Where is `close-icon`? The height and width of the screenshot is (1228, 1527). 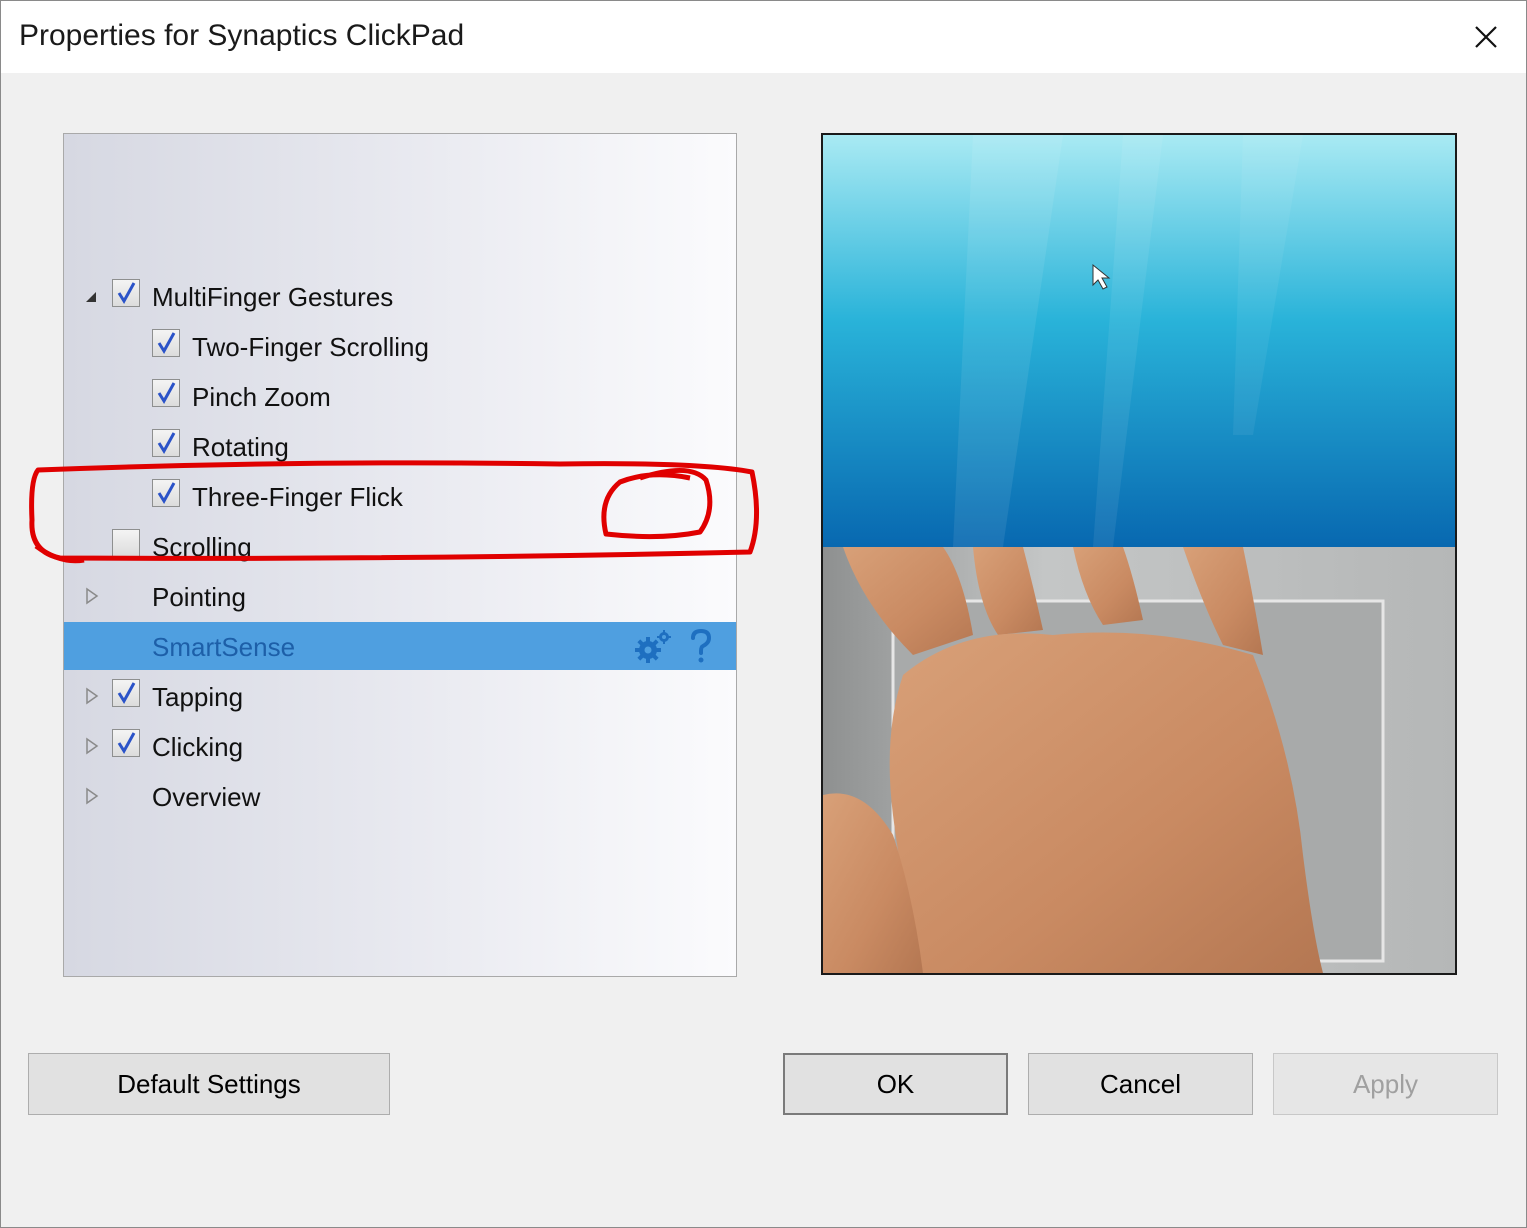
close-icon is located at coordinates (1486, 37).